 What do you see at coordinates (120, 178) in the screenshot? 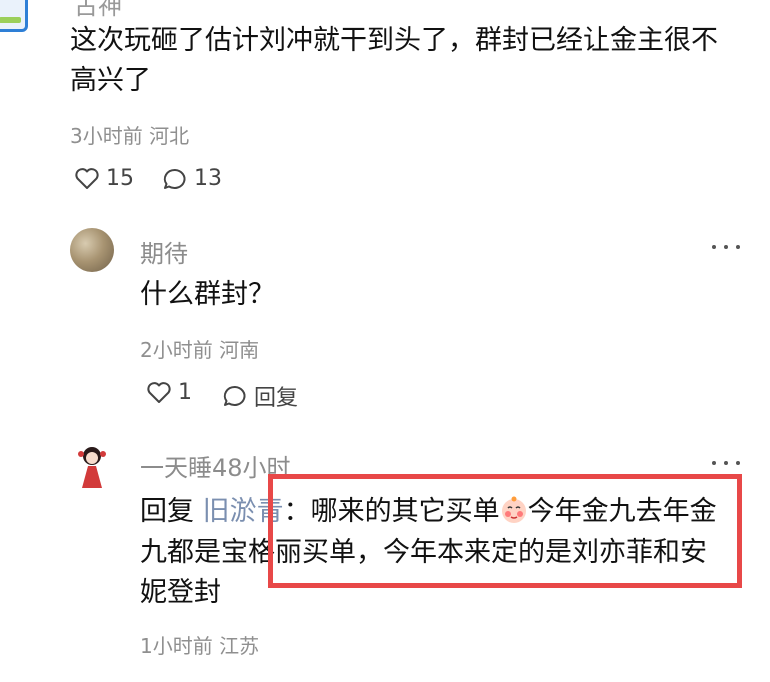
I see `top-comment-like-count: 15` at bounding box center [120, 178].